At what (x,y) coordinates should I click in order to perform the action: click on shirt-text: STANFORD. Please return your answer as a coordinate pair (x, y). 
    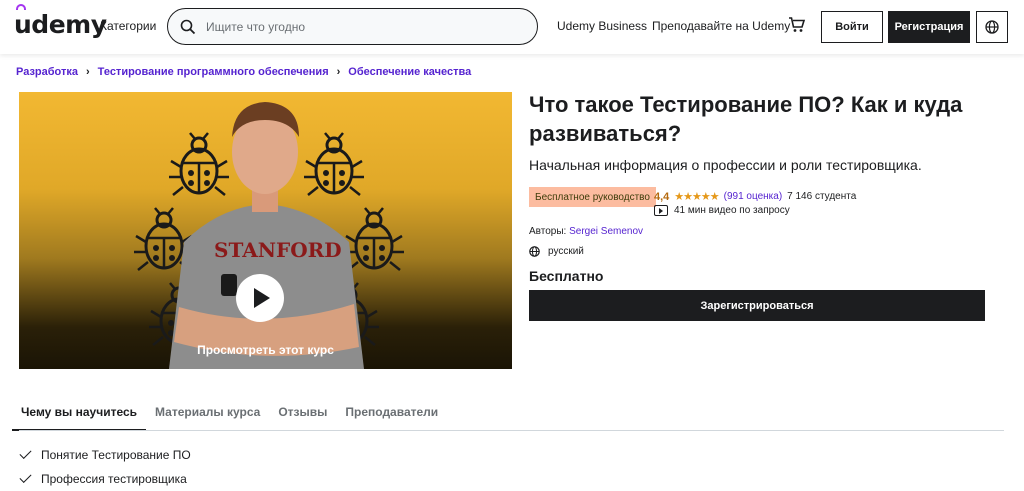
    Looking at the image, I should click on (278, 250).